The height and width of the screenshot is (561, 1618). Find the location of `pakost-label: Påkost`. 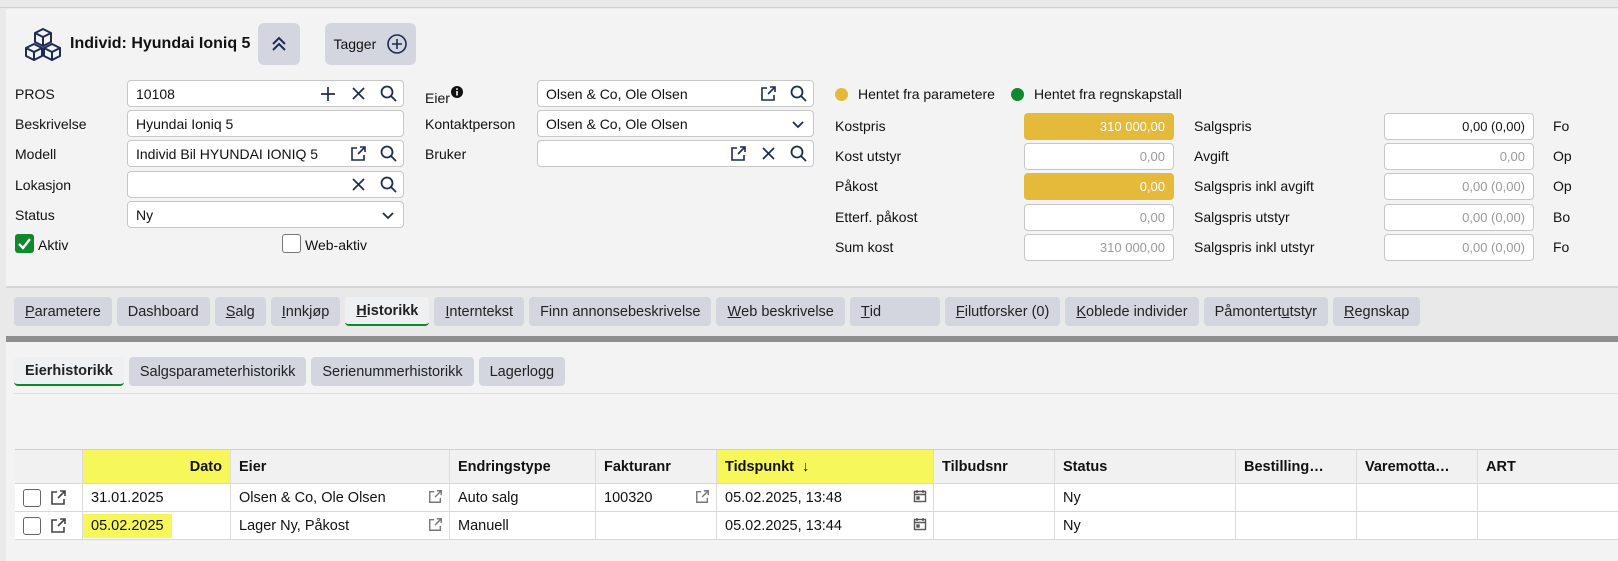

pakost-label: Påkost is located at coordinates (856, 186).